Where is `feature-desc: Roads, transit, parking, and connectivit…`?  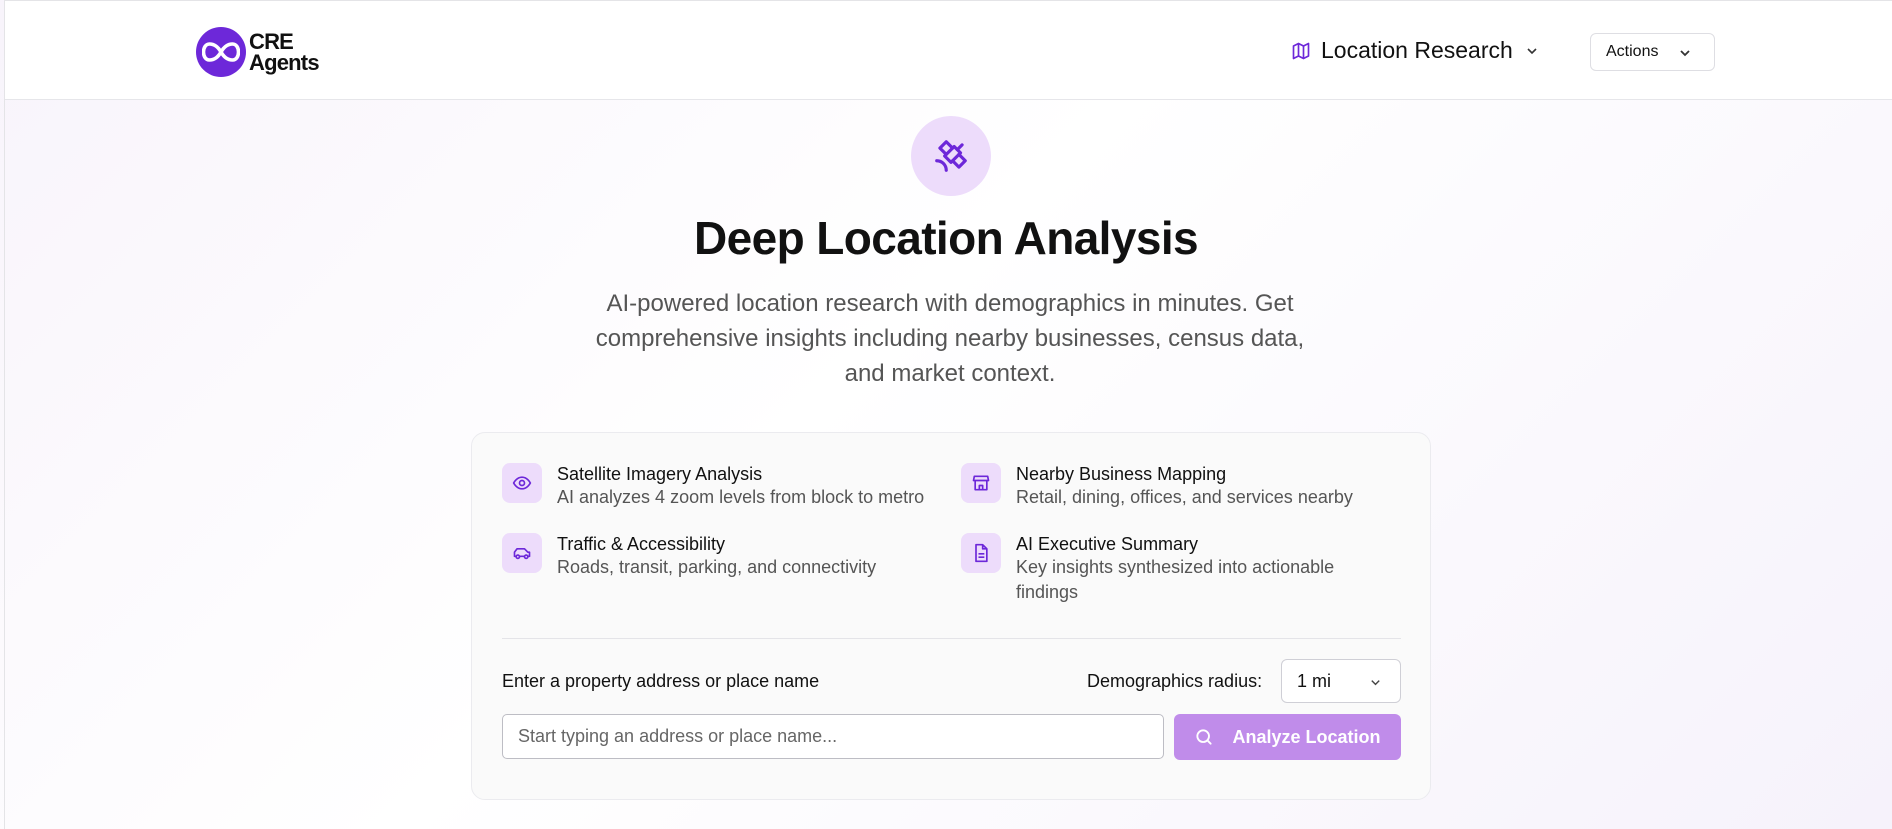 feature-desc: Roads, transit, parking, and connectivit… is located at coordinates (717, 567).